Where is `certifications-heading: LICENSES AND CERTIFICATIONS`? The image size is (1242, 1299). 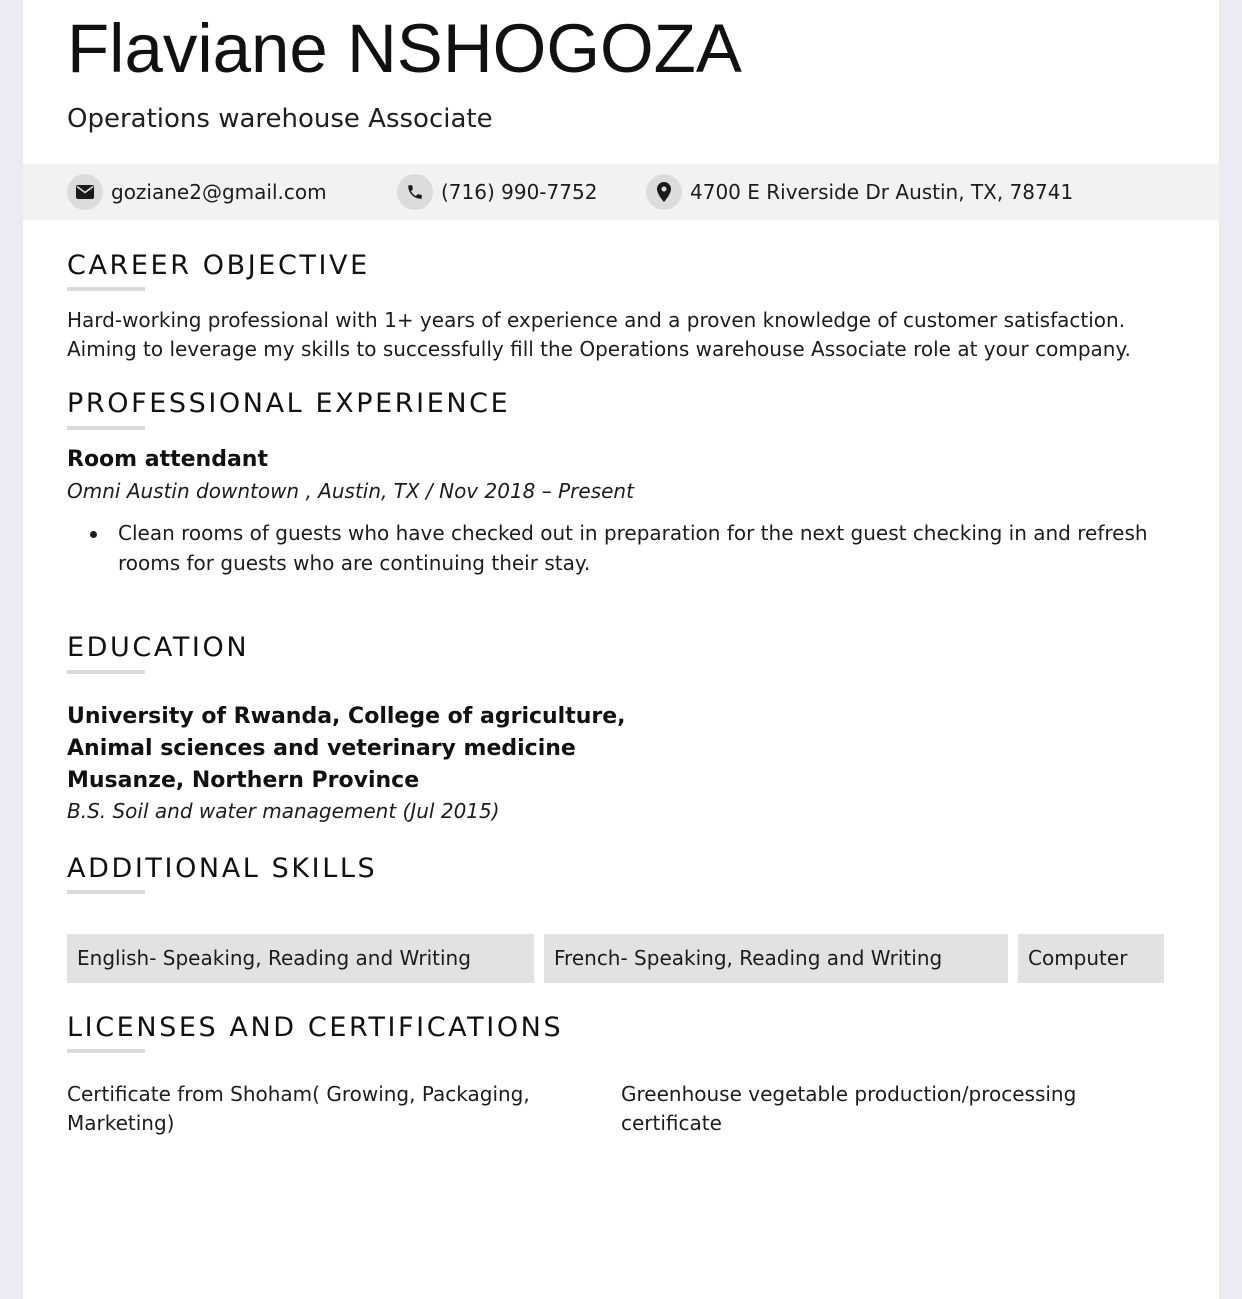
certifications-heading: LICENSES AND CERTIFICATIONS is located at coordinates (315, 1027).